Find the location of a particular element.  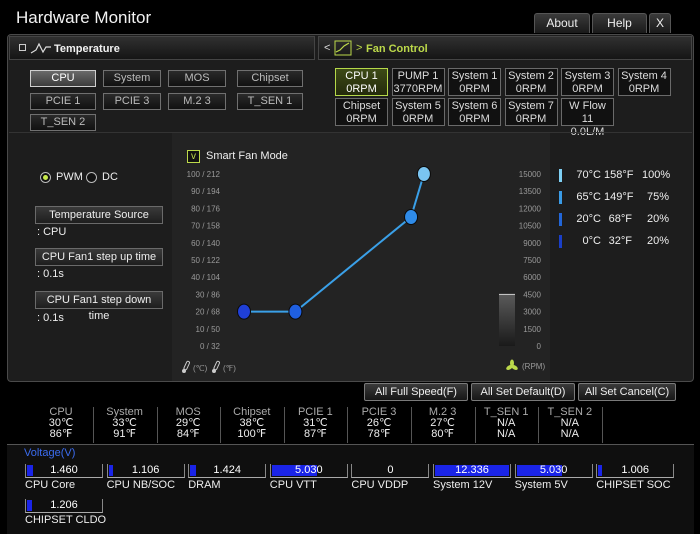

reading-fahrenheit: 86℉ is located at coordinates (61, 434).